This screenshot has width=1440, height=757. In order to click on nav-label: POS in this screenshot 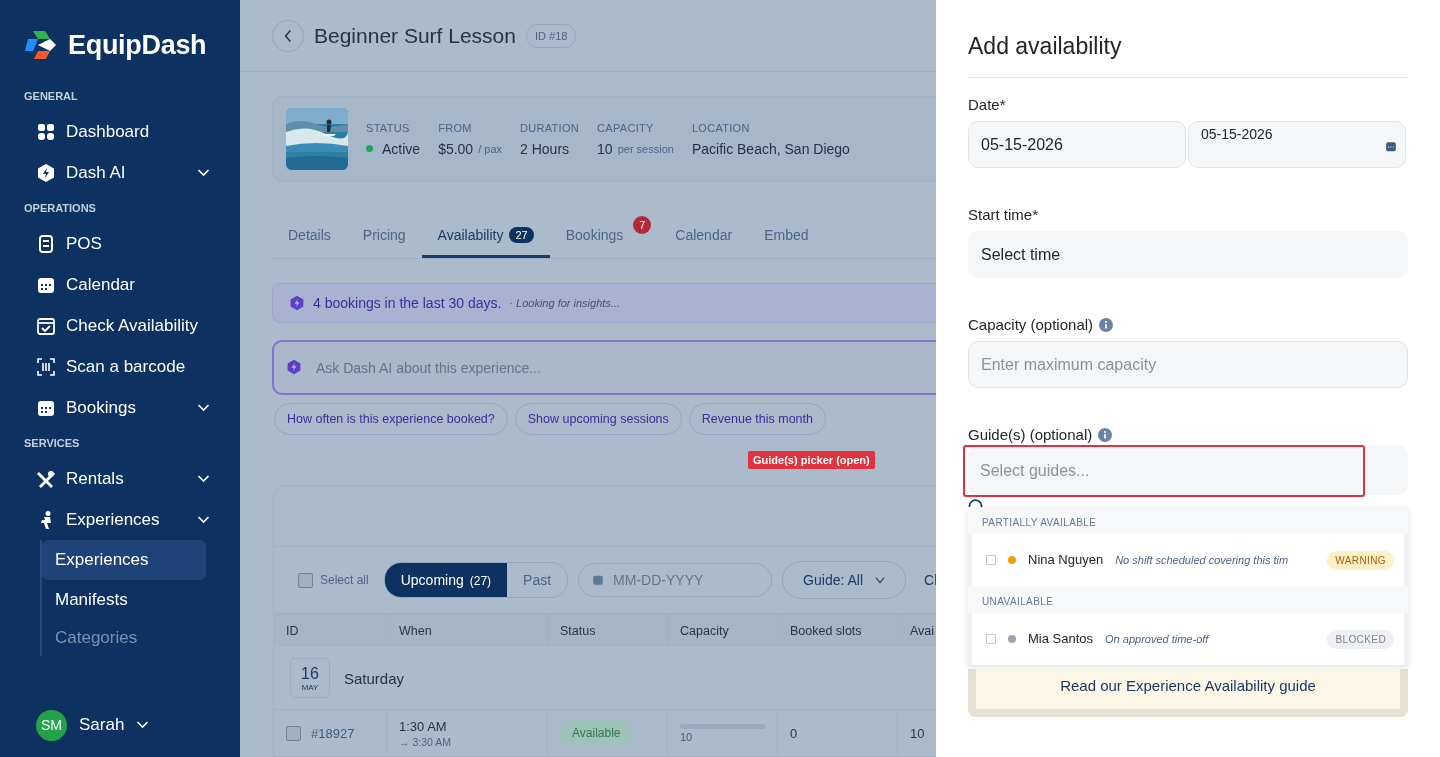, I will do `click(84, 243)`.